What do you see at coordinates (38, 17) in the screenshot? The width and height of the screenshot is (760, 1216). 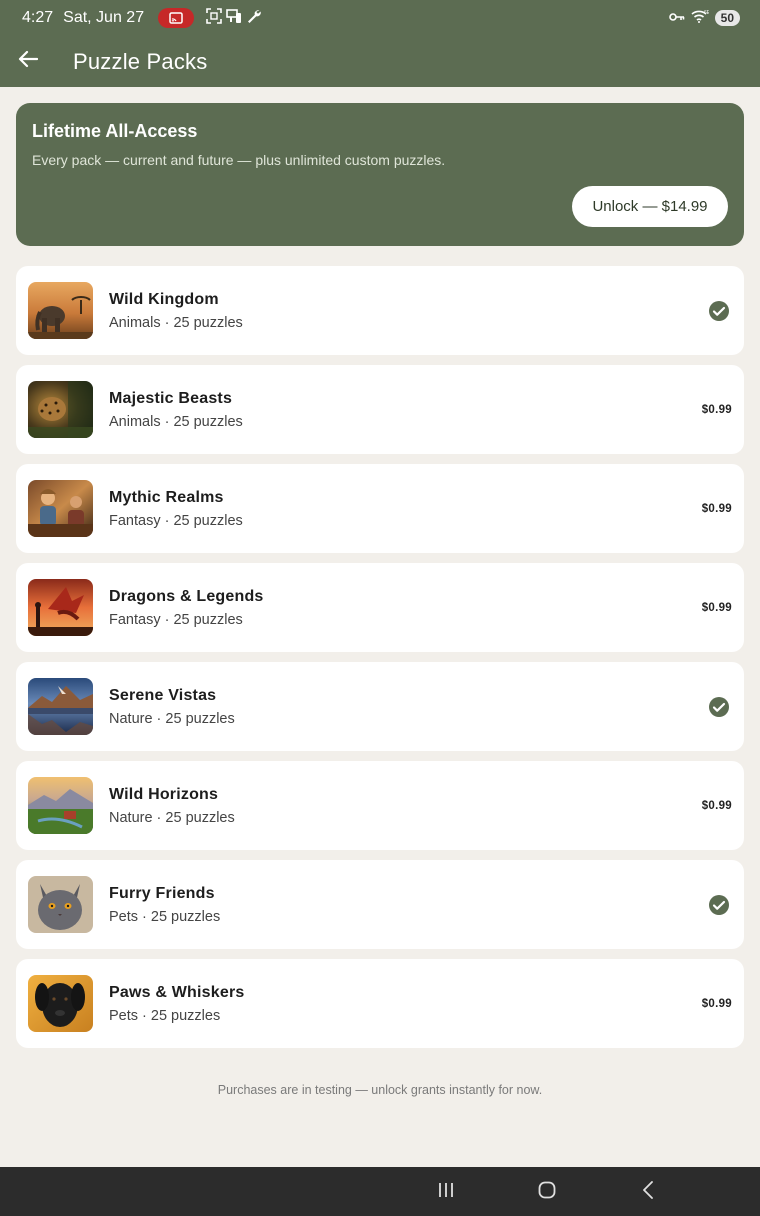 I see `status-time: 4:27` at bounding box center [38, 17].